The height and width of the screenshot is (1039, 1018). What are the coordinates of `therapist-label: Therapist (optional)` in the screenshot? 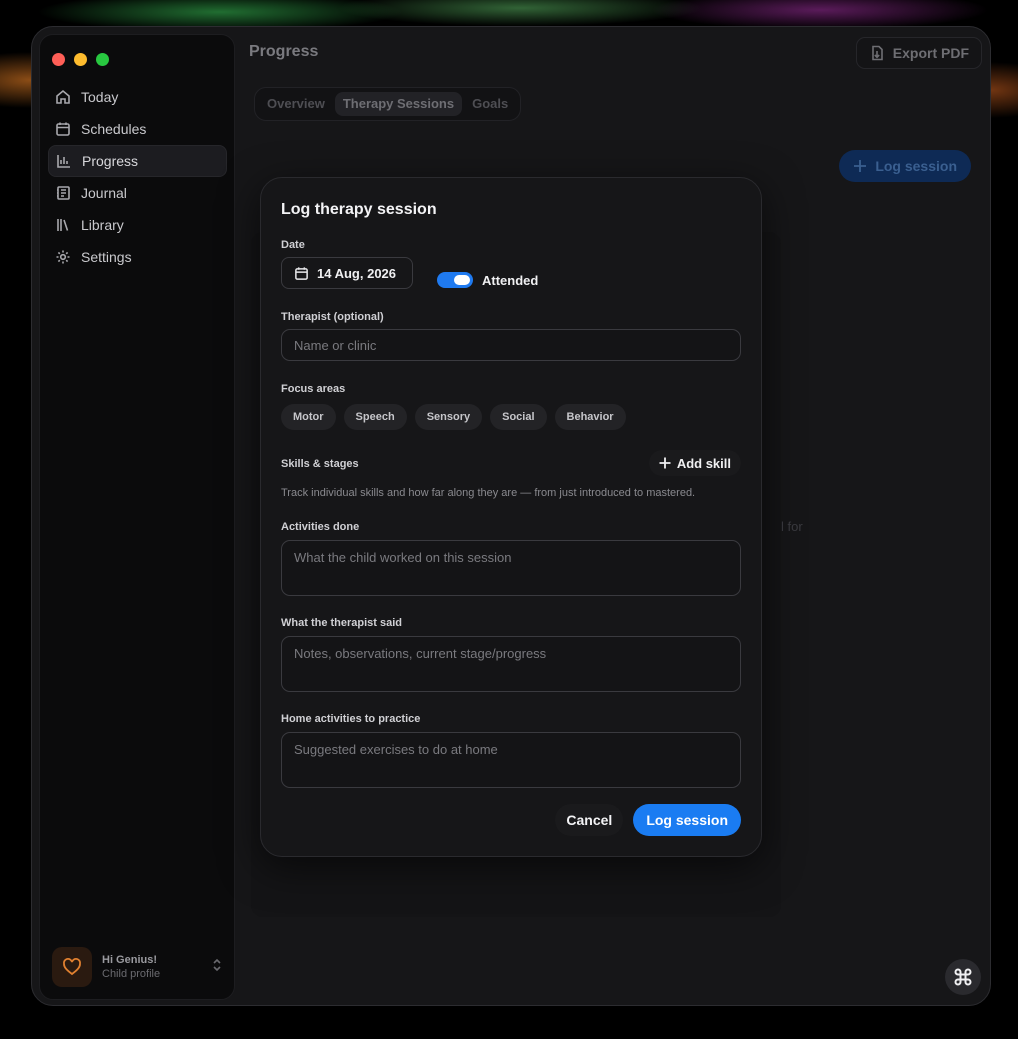 It's located at (332, 317).